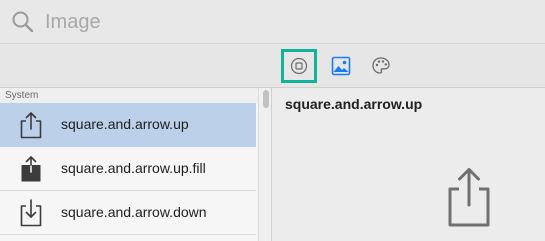  What do you see at coordinates (73, 22) in the screenshot?
I see `search-placeholder: Image` at bounding box center [73, 22].